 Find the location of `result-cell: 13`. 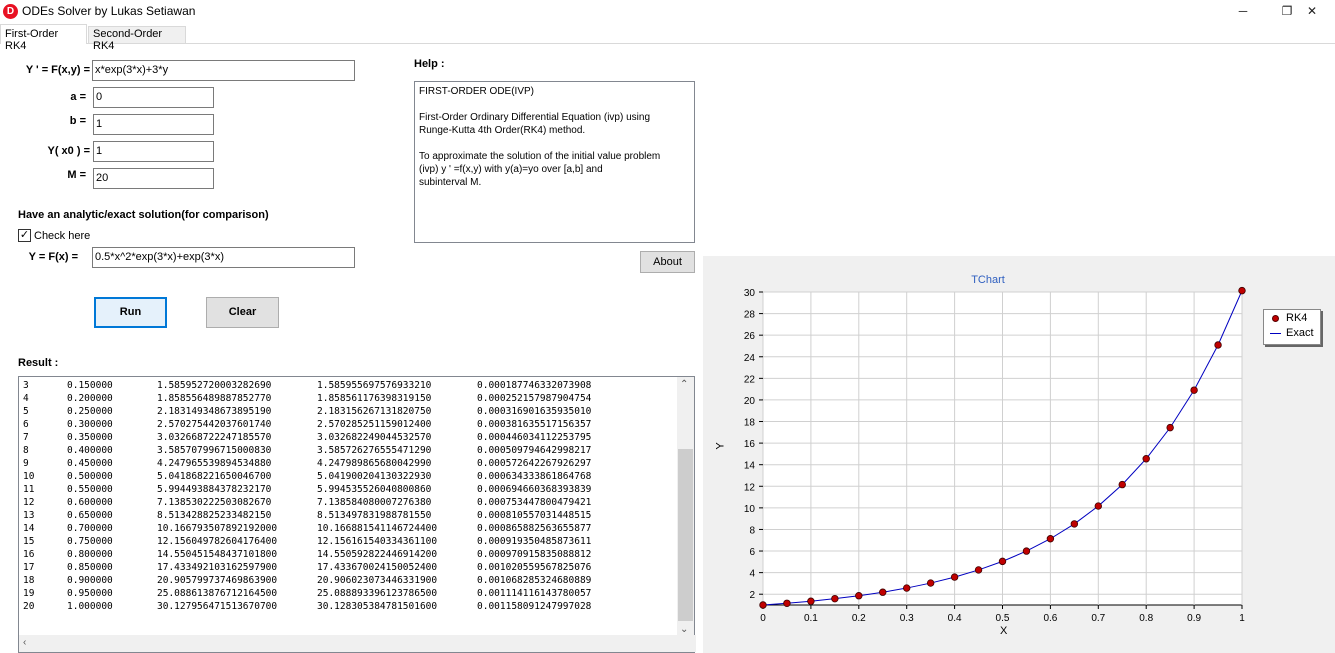

result-cell: 13 is located at coordinates (29, 515).